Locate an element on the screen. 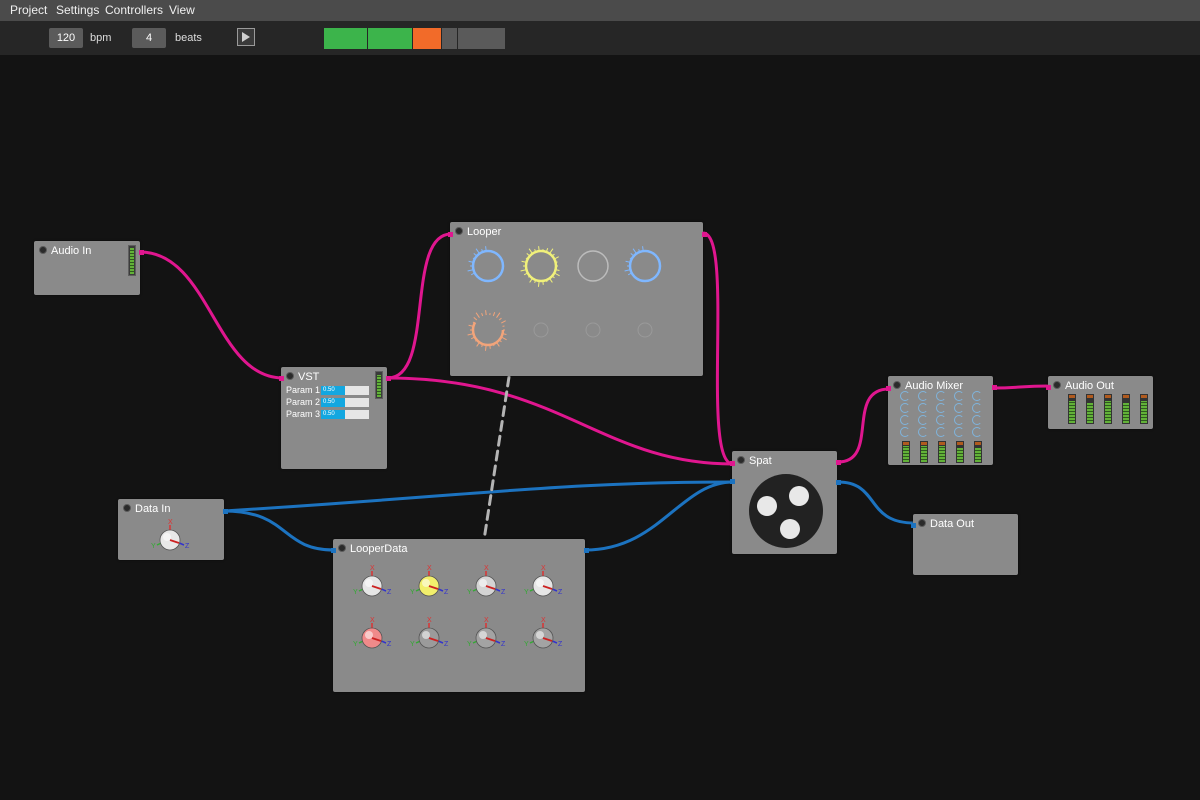 The width and height of the screenshot is (1200, 800). wire-vst-looper is located at coordinates (419, 306).